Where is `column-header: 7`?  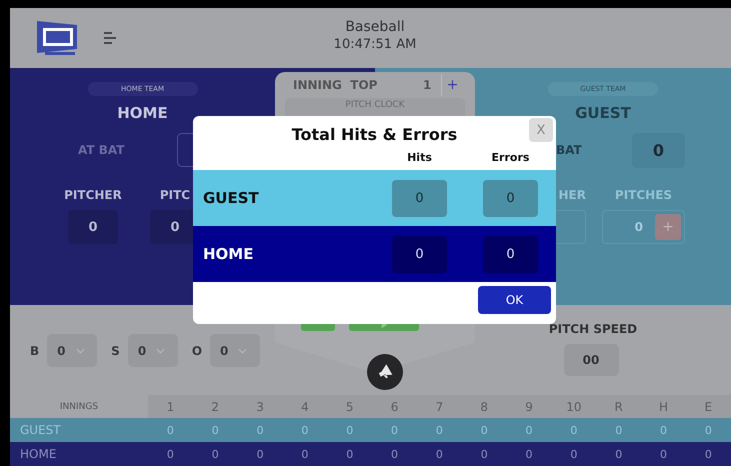 column-header: 7 is located at coordinates (439, 407).